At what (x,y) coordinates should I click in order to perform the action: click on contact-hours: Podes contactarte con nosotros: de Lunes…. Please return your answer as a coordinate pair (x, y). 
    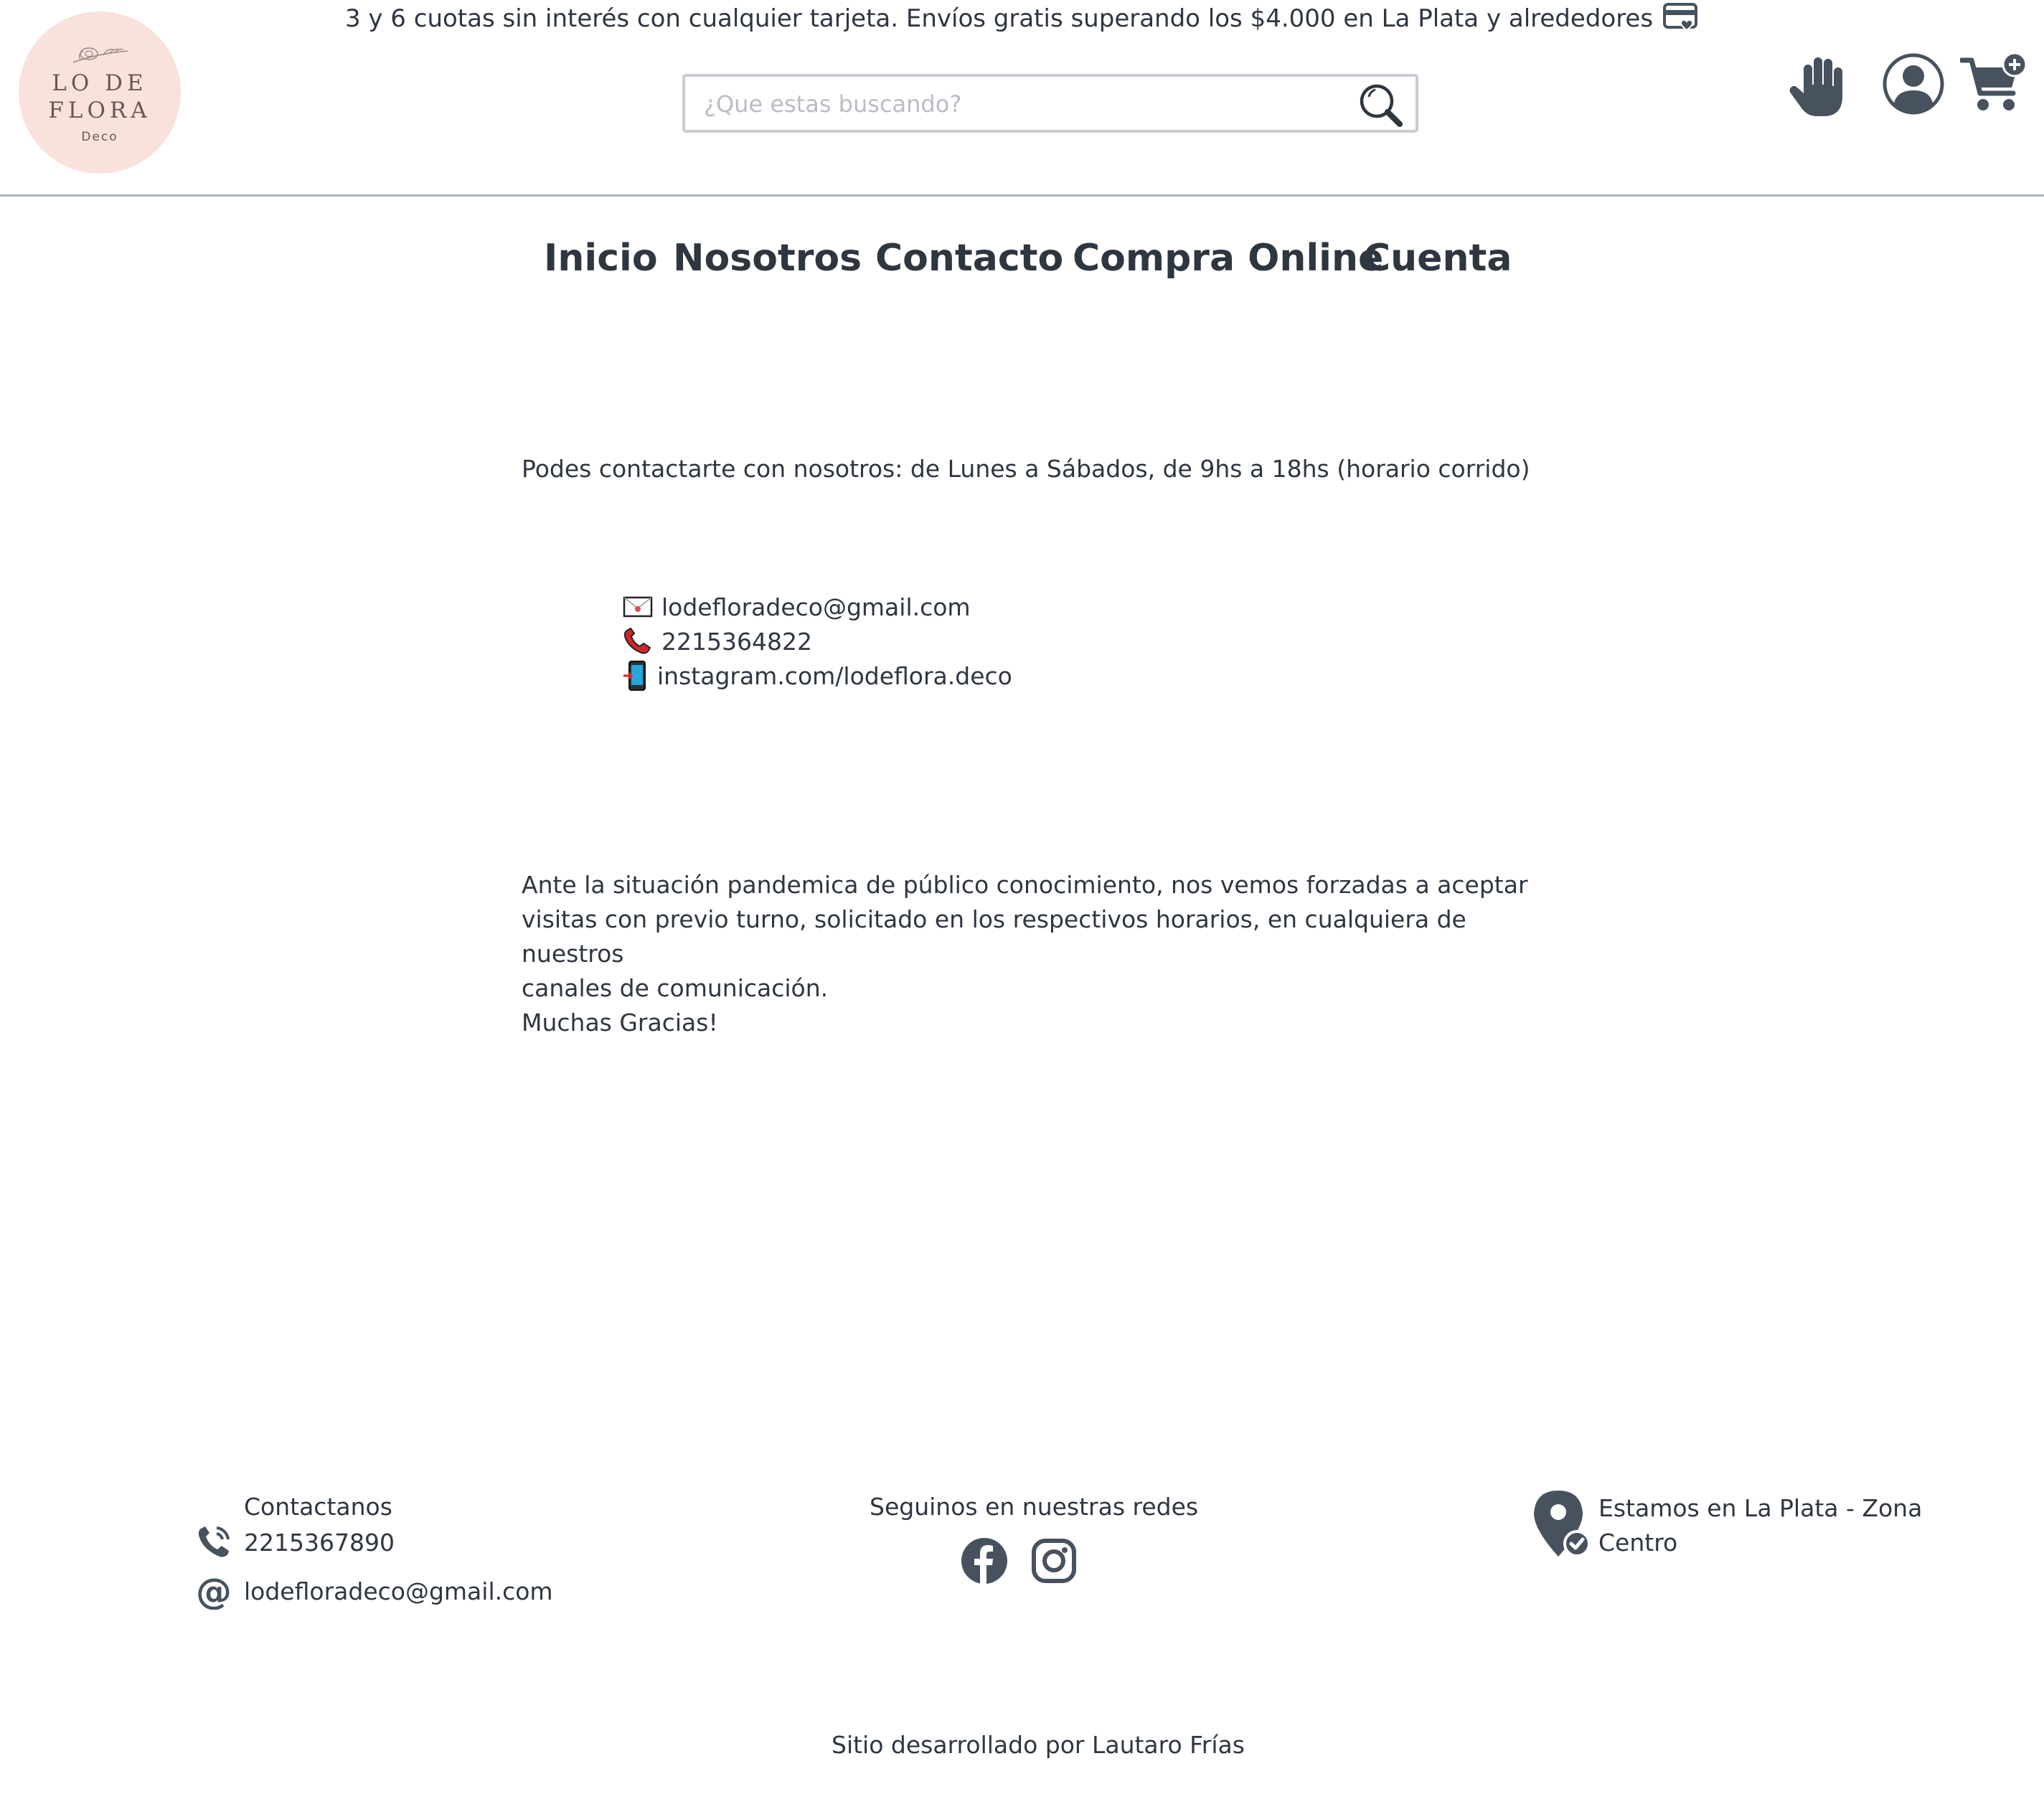
    Looking at the image, I should click on (1026, 469).